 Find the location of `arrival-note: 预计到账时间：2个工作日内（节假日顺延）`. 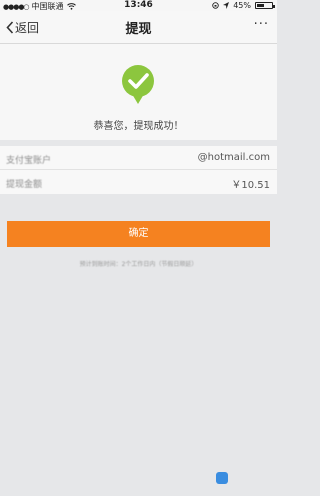

arrival-note: 预计到账时间：2个工作日内（节假日顺延） is located at coordinates (138, 264).